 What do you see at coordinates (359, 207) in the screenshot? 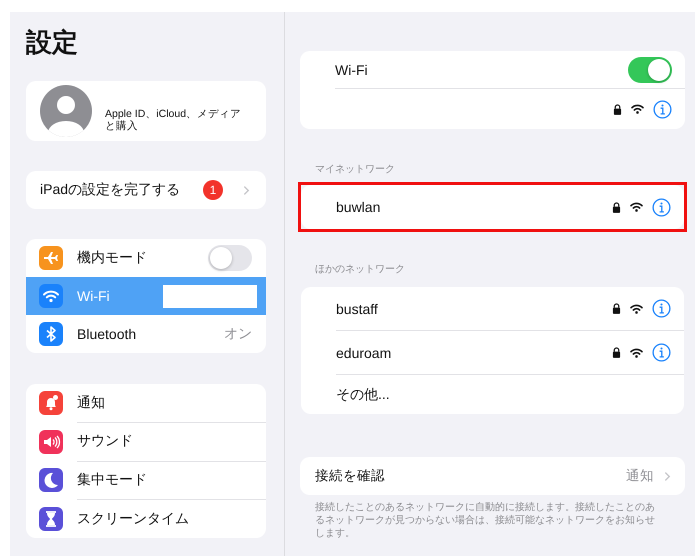
I see `network-name: buwlan` at bounding box center [359, 207].